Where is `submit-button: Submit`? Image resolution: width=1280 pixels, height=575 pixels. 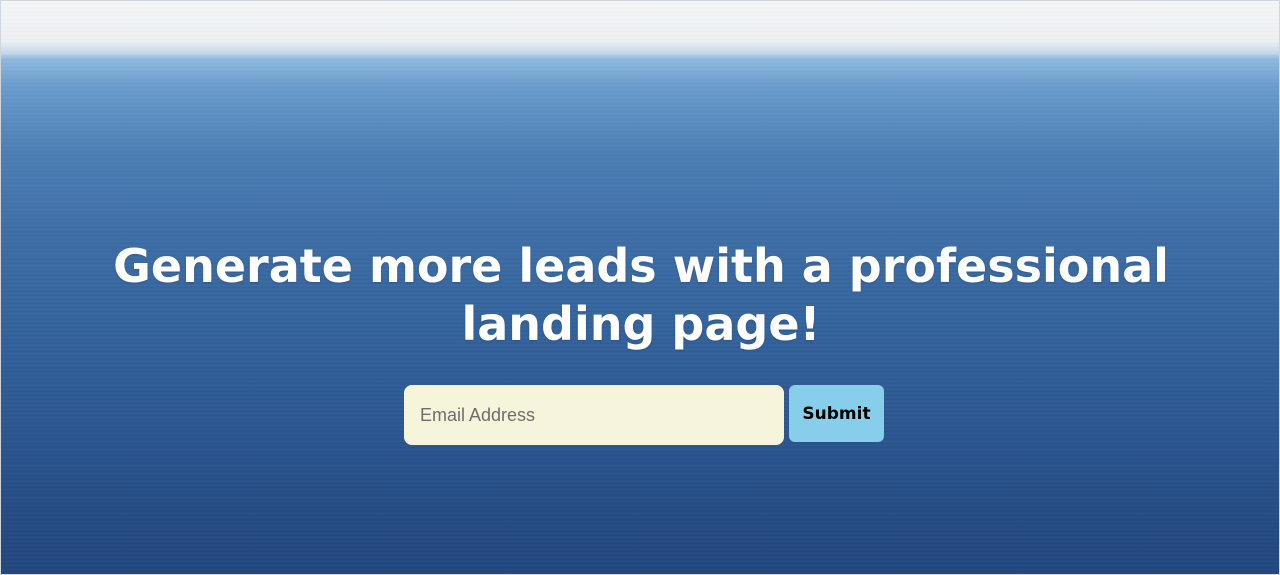
submit-button: Submit is located at coordinates (836, 413).